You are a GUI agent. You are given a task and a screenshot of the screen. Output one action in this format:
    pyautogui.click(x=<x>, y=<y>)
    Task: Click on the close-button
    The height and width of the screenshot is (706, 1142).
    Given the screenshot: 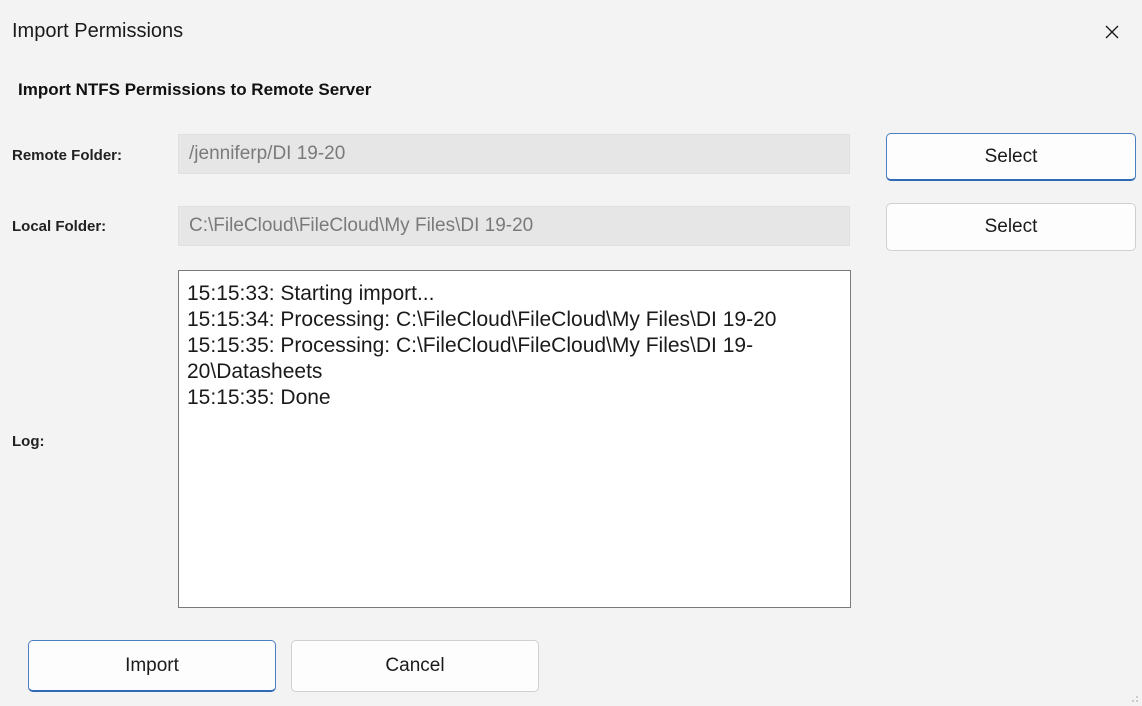 What is the action you would take?
    pyautogui.click(x=1112, y=32)
    